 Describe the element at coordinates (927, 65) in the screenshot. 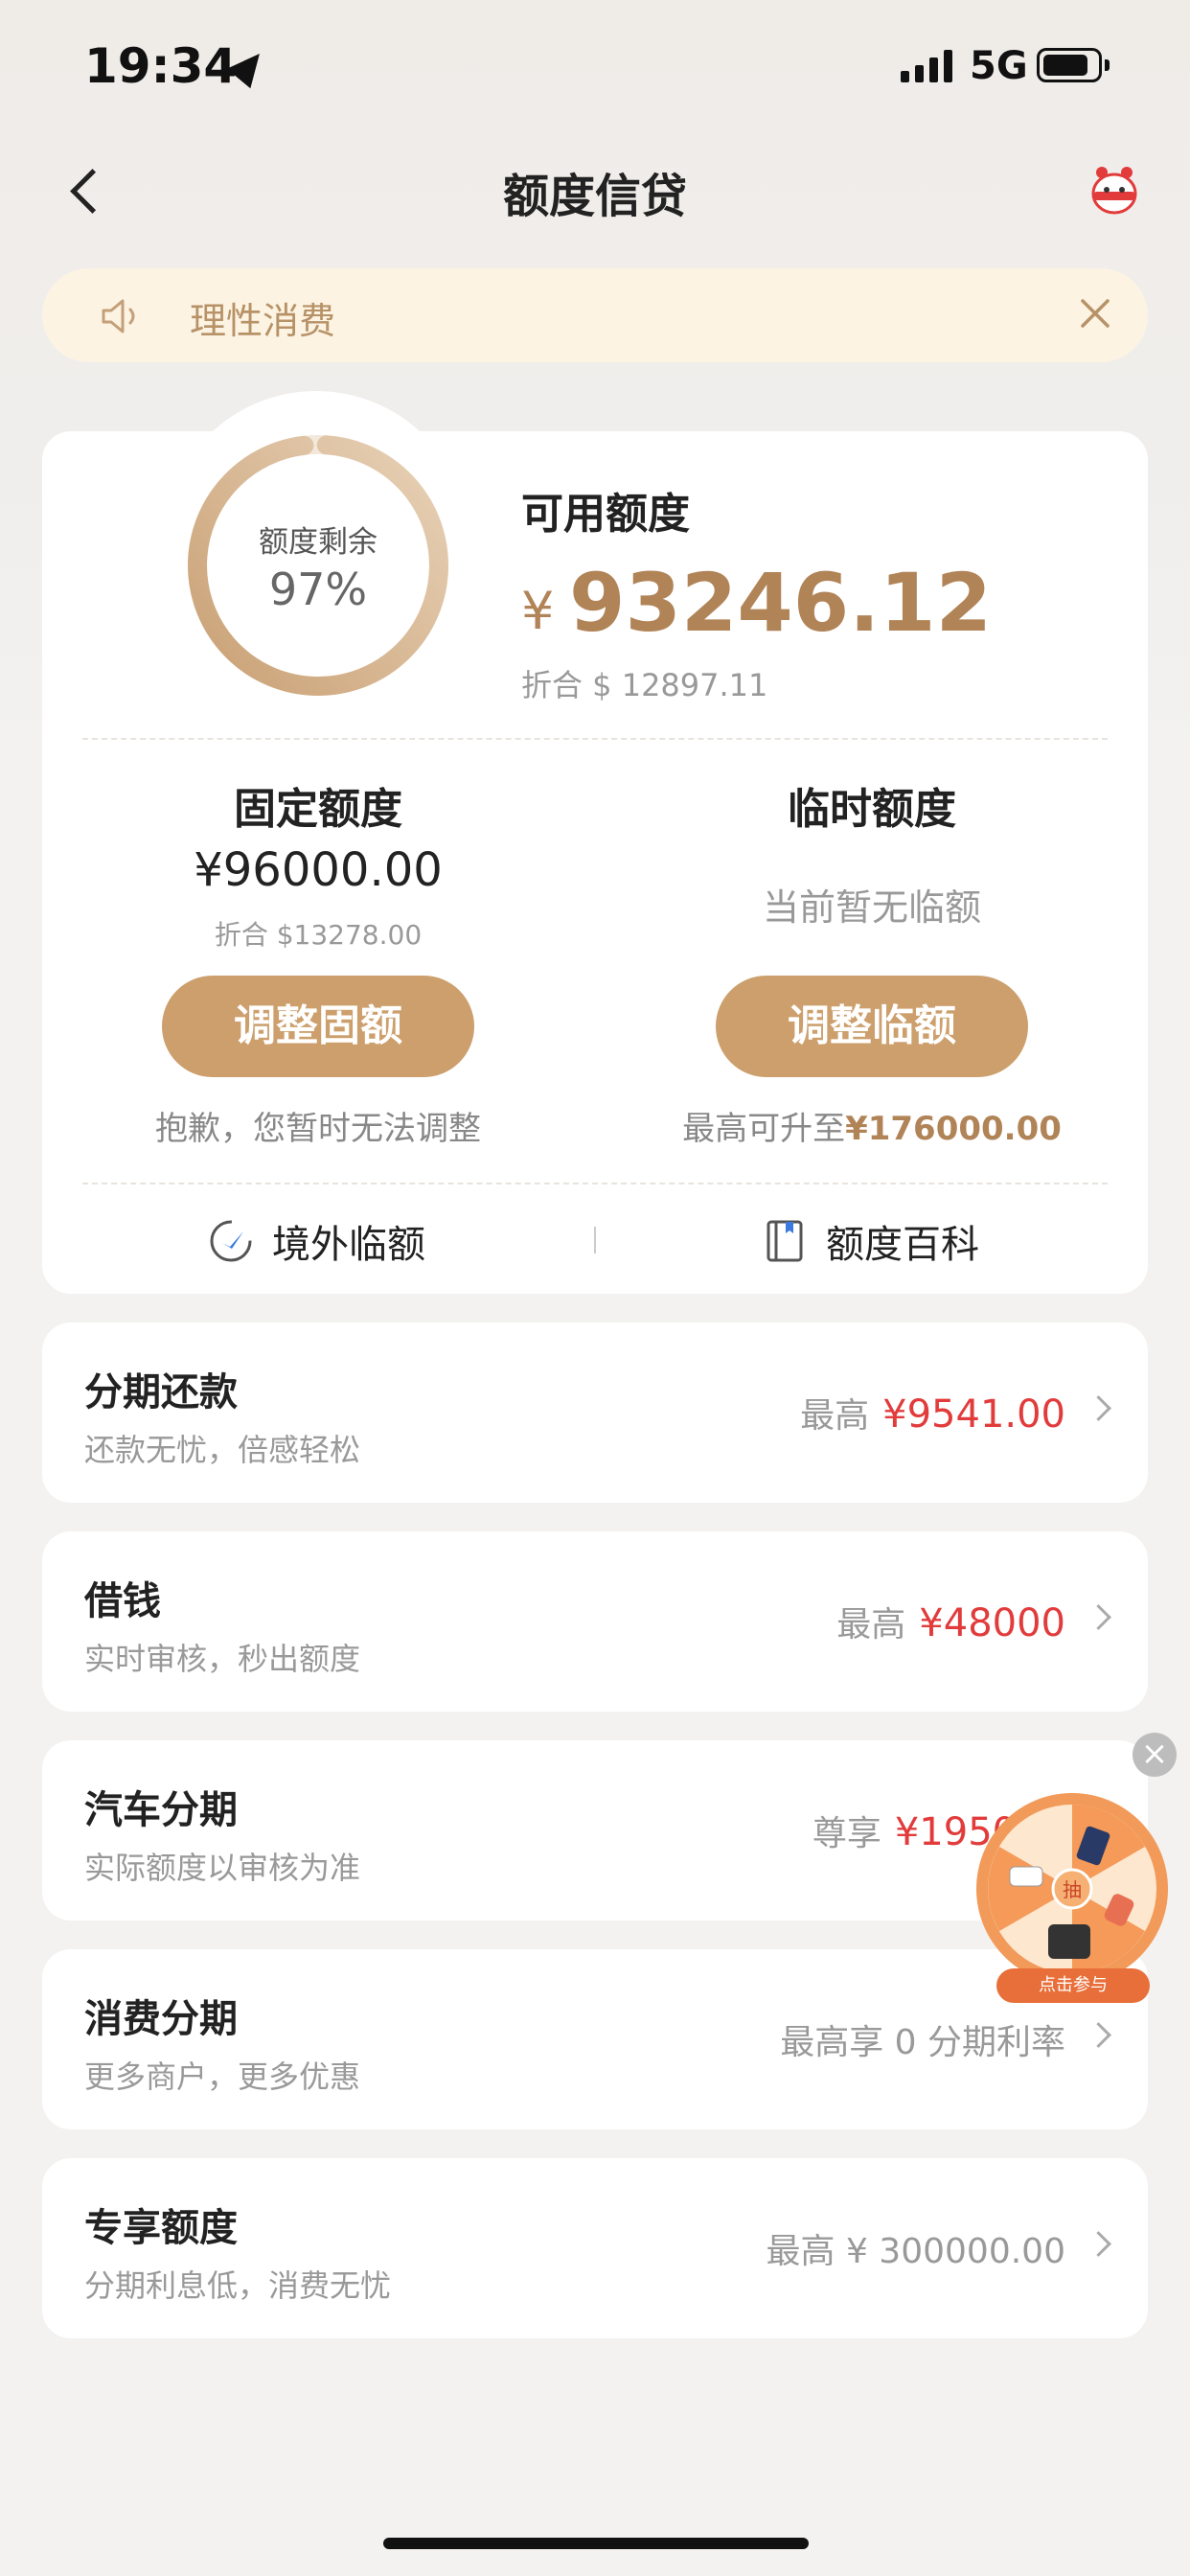

I see `signal-icon` at that location.